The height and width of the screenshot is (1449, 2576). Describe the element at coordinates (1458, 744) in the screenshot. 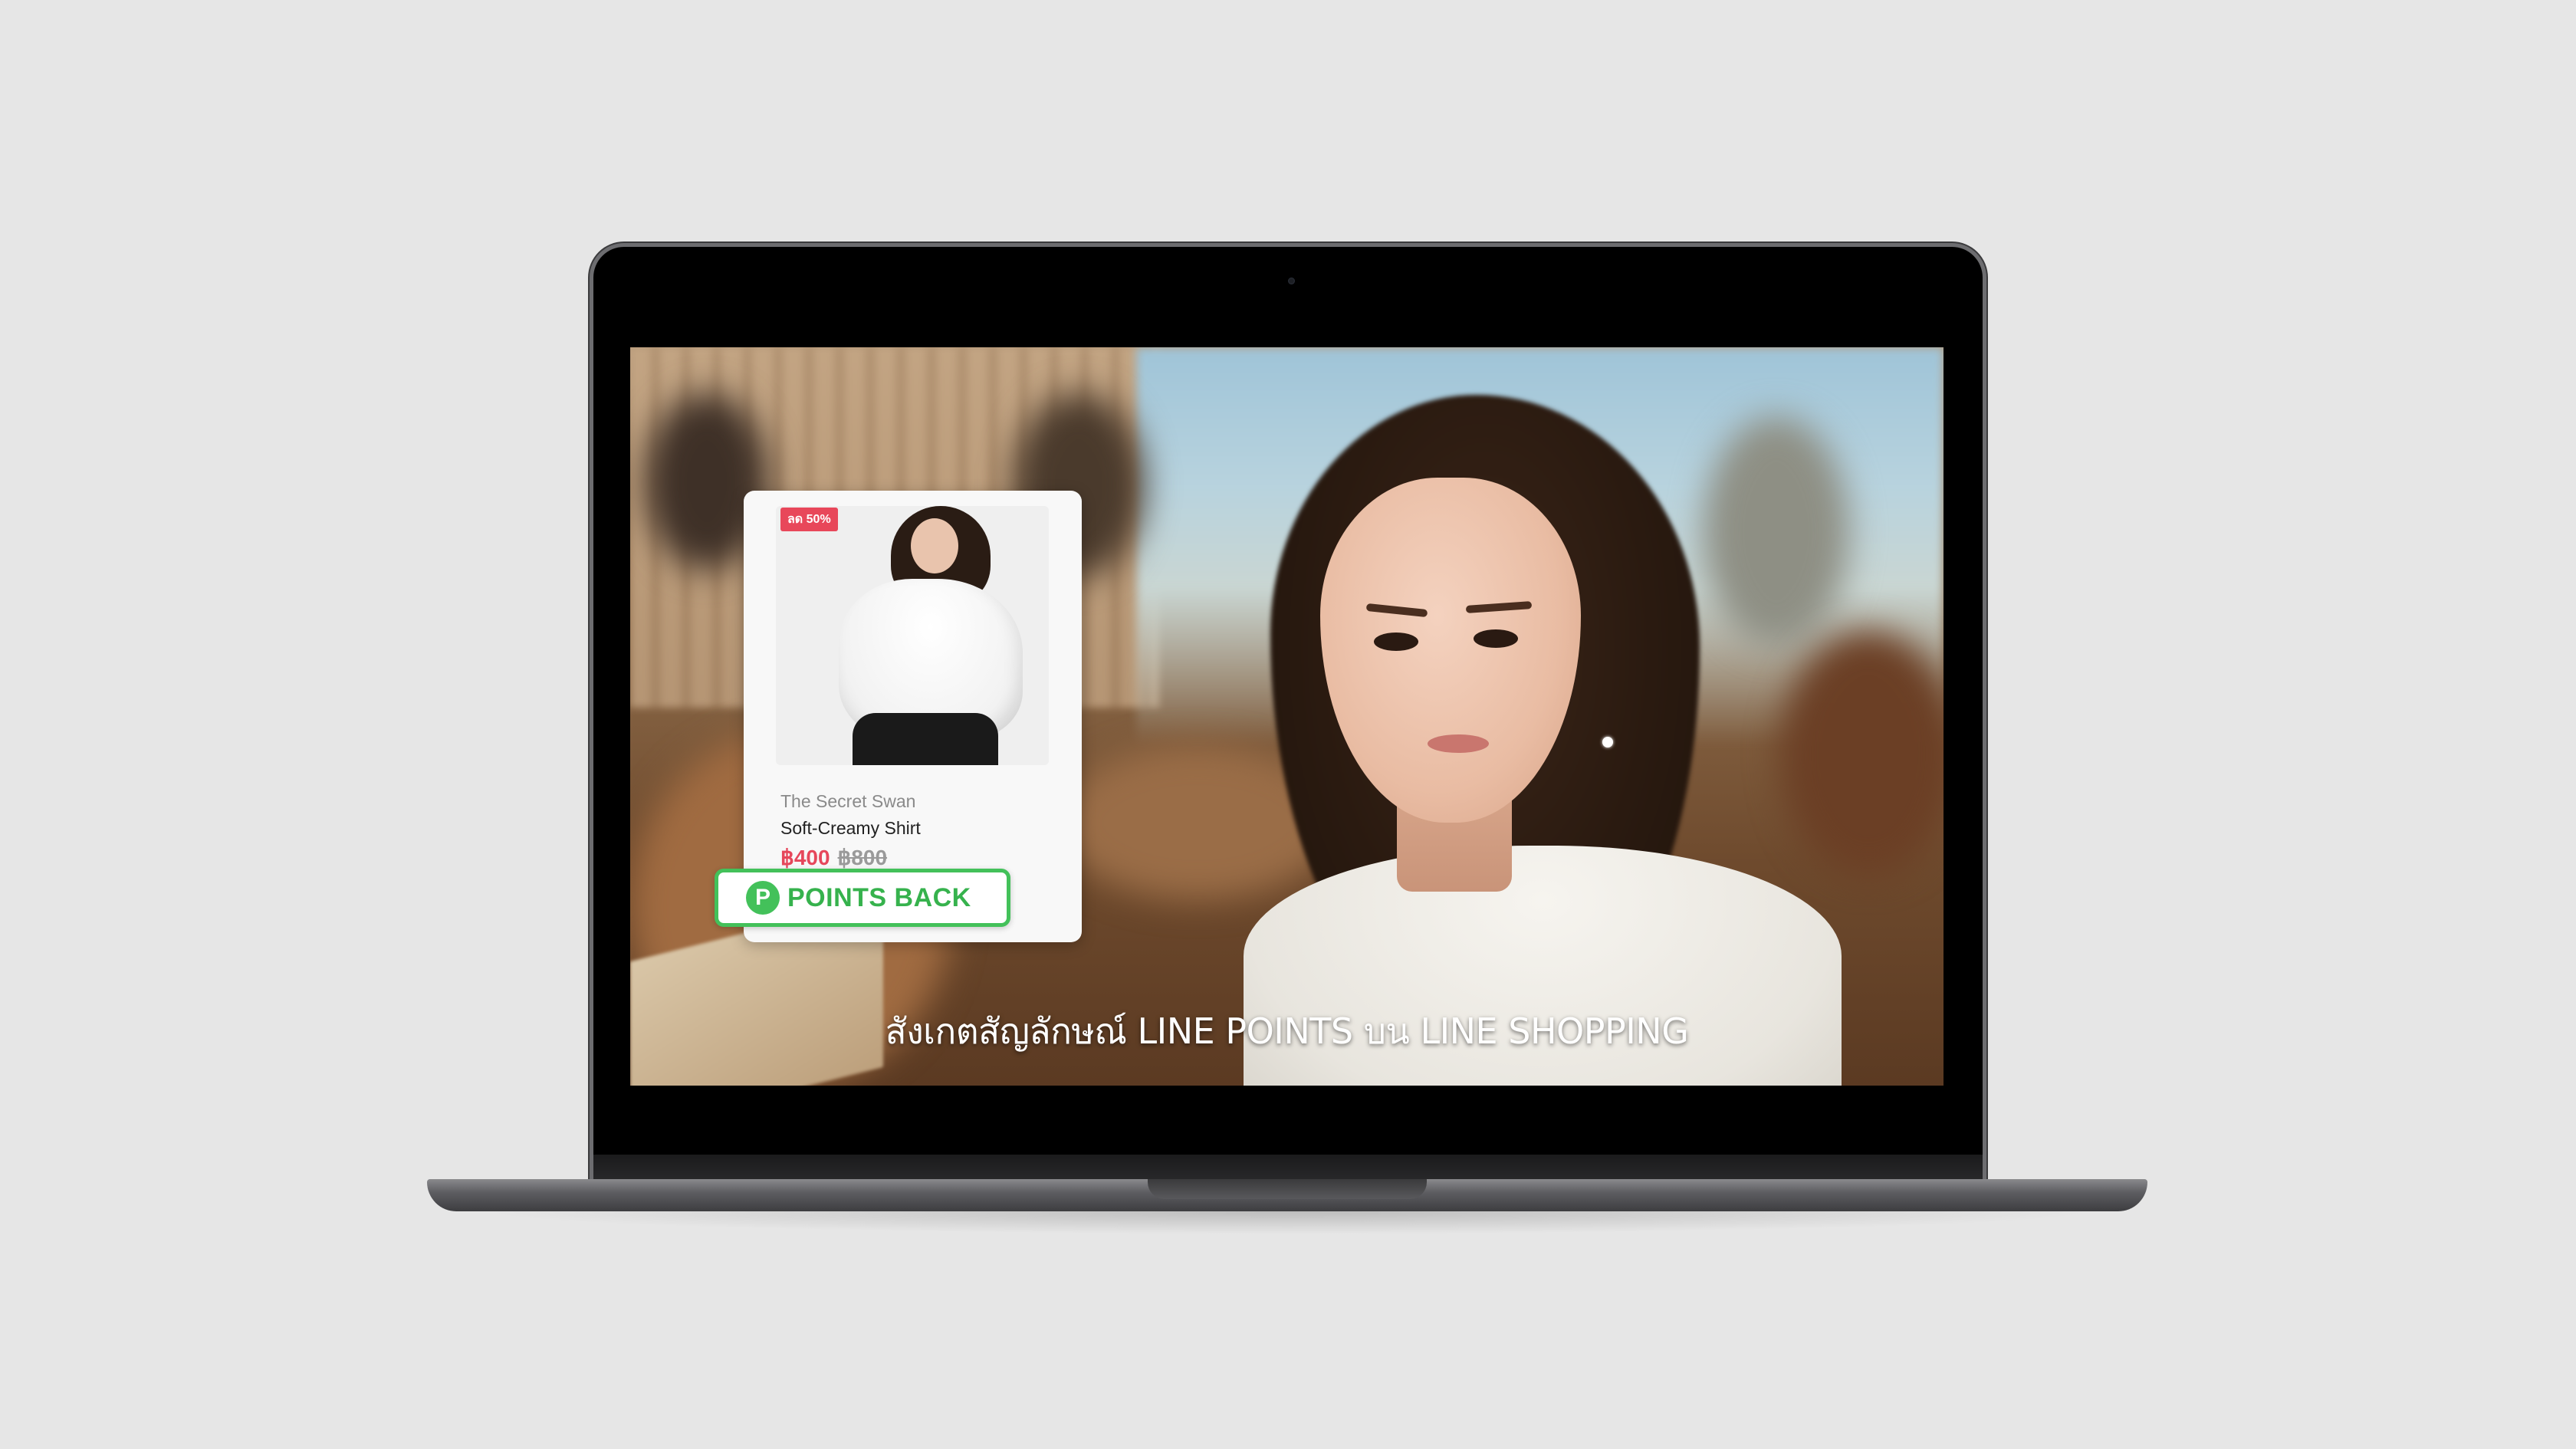

I see `woman-lips` at that location.